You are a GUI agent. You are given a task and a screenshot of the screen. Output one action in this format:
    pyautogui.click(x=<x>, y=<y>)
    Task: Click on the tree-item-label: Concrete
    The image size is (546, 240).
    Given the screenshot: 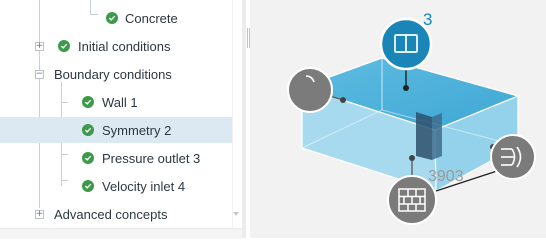 What is the action you would take?
    pyautogui.click(x=151, y=18)
    